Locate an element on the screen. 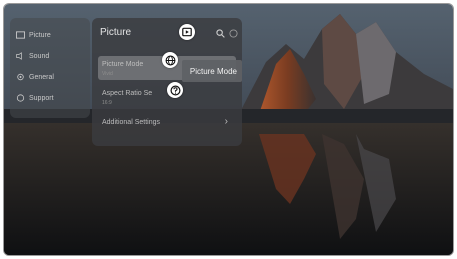 The image size is (457, 259). gear-icon is located at coordinates (20, 77).